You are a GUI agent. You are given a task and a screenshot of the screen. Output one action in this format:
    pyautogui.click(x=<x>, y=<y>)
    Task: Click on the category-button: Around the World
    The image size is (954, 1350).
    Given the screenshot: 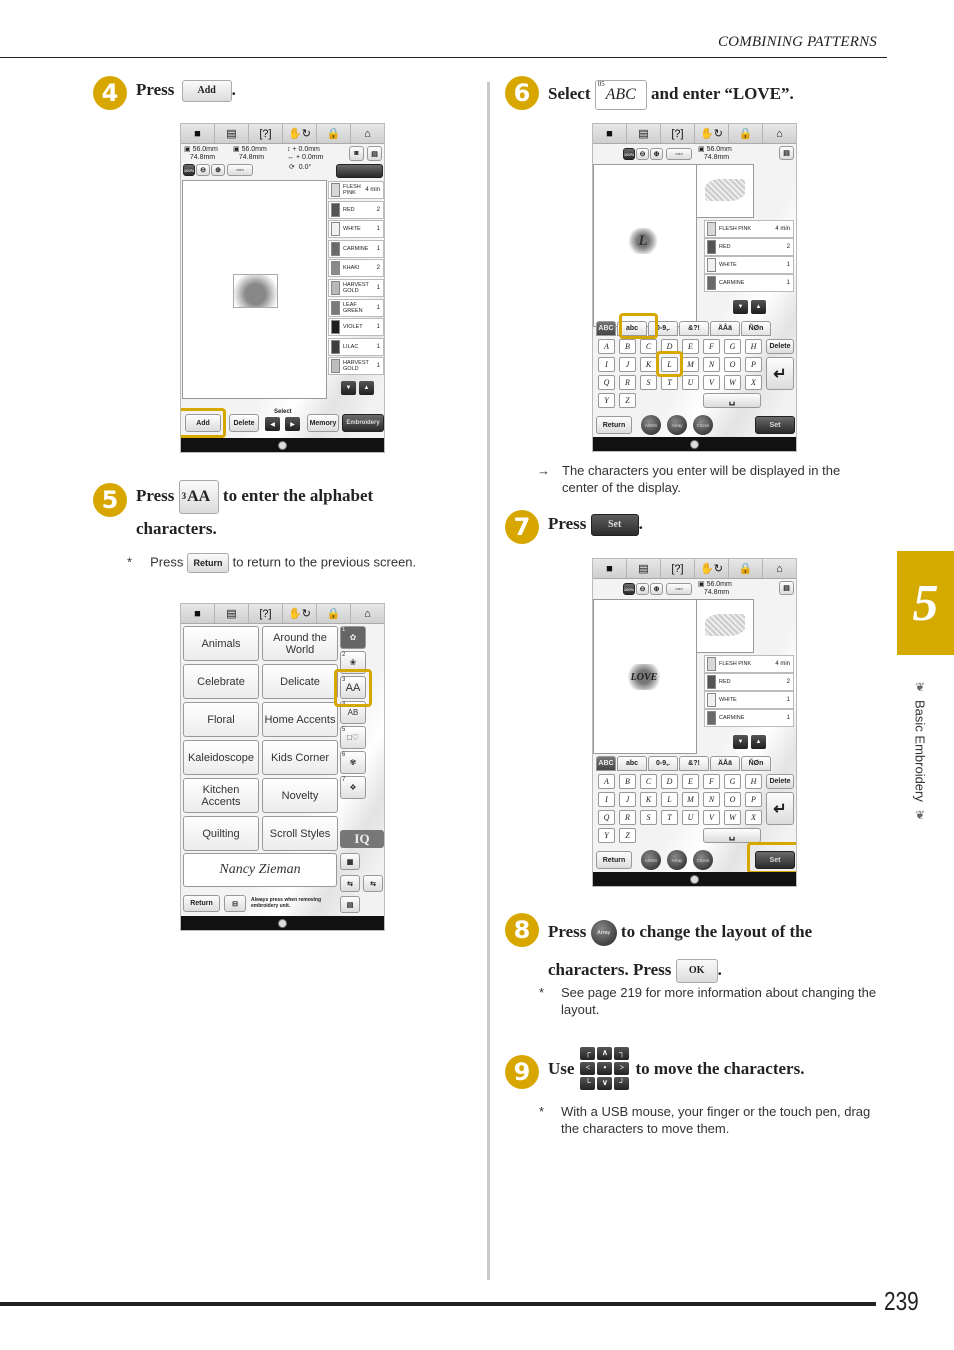 What is the action you would take?
    pyautogui.click(x=300, y=643)
    